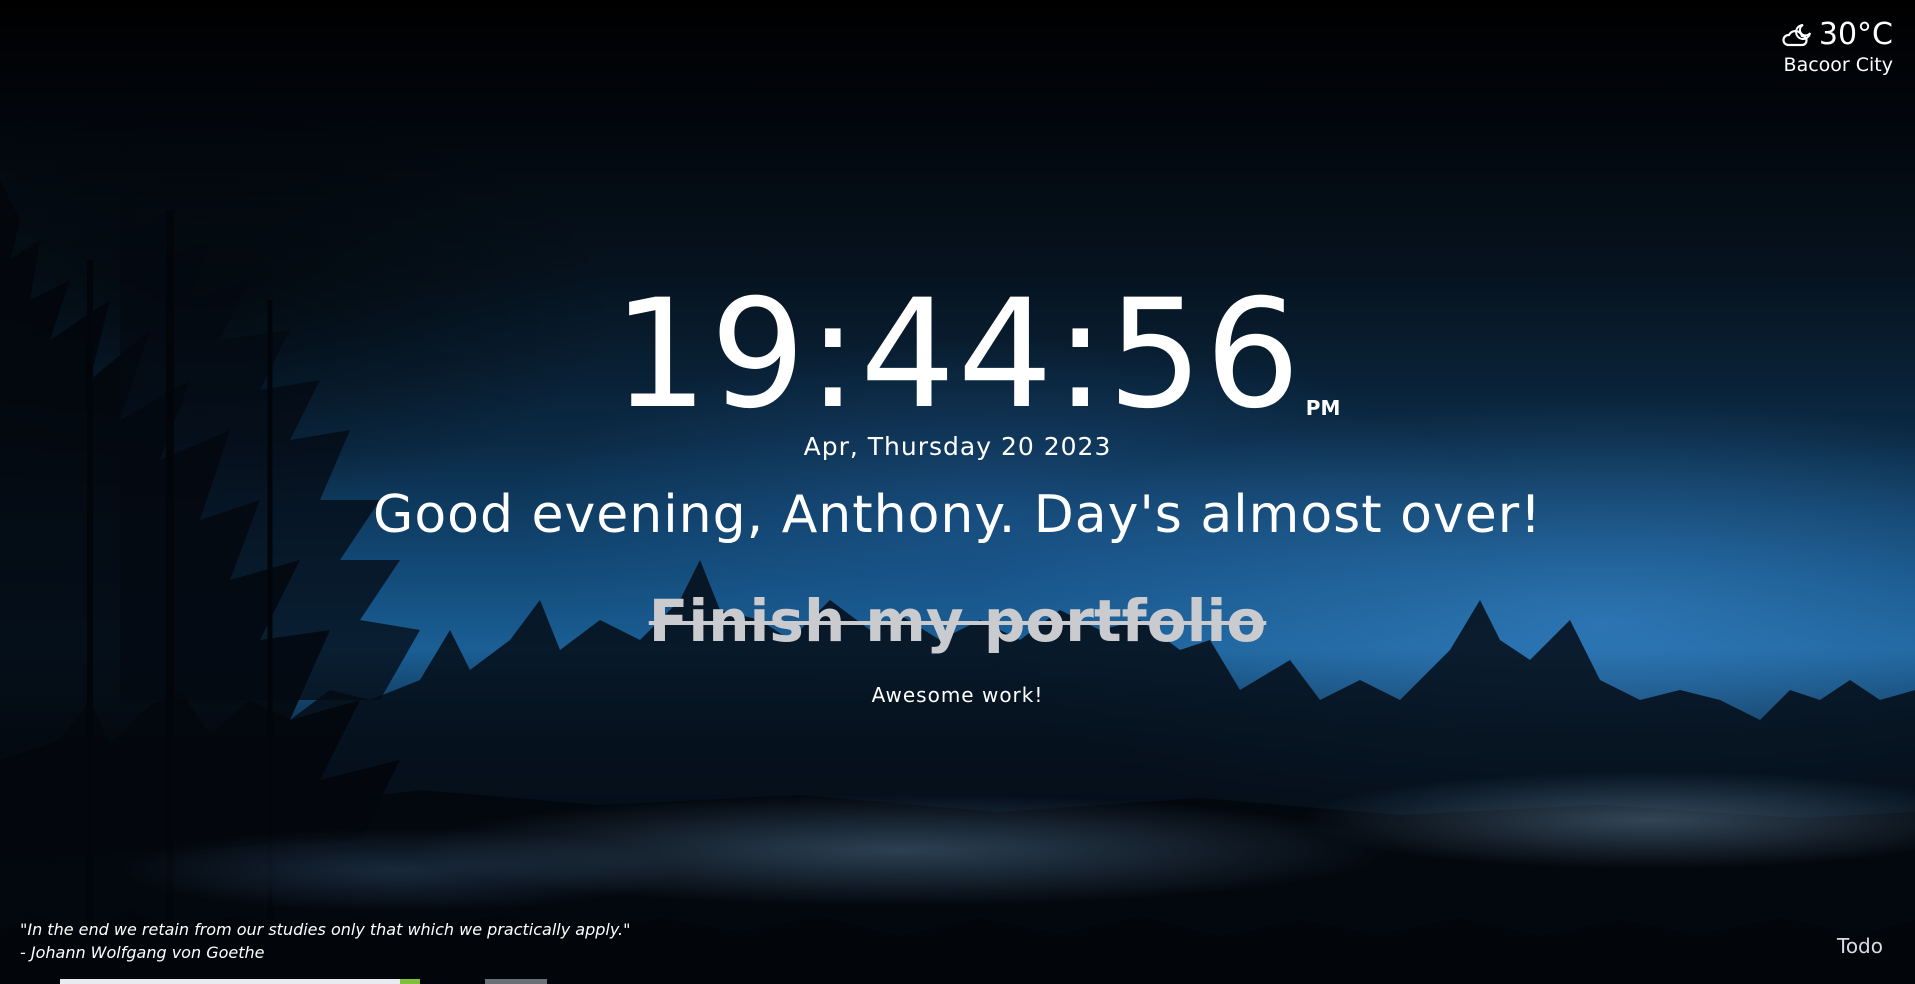  What do you see at coordinates (957, 621) in the screenshot?
I see `focus-task: Finish my portfolio` at bounding box center [957, 621].